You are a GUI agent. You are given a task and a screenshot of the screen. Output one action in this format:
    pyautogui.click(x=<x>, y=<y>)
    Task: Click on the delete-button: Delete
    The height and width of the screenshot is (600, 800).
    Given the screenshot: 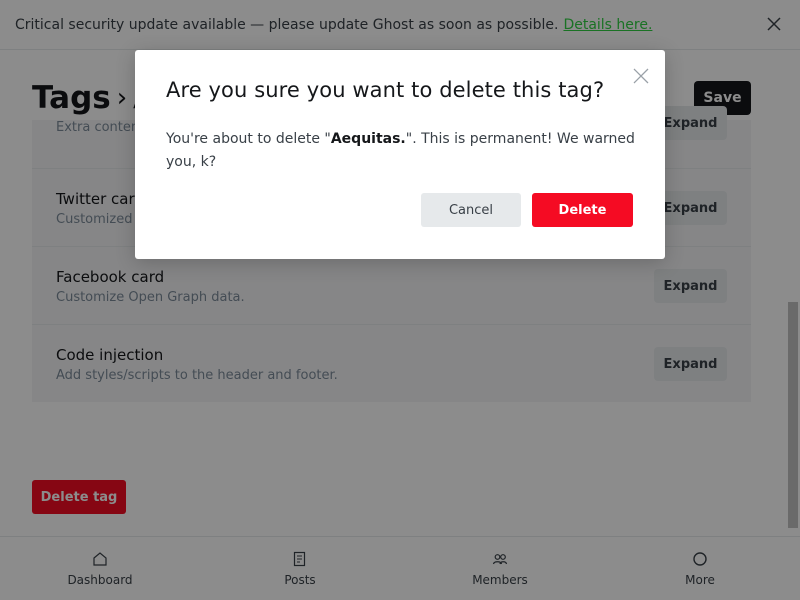 What is the action you would take?
    pyautogui.click(x=582, y=210)
    